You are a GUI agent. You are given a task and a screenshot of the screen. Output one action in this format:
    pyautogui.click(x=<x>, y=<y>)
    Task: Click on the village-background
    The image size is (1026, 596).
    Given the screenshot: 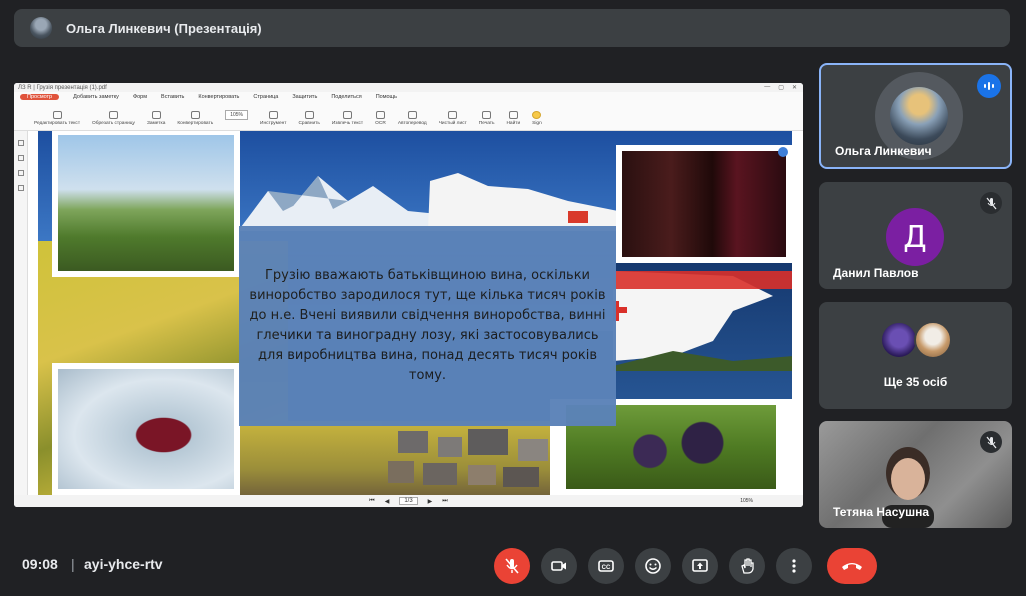 What is the action you would take?
    pyautogui.click(x=403, y=458)
    